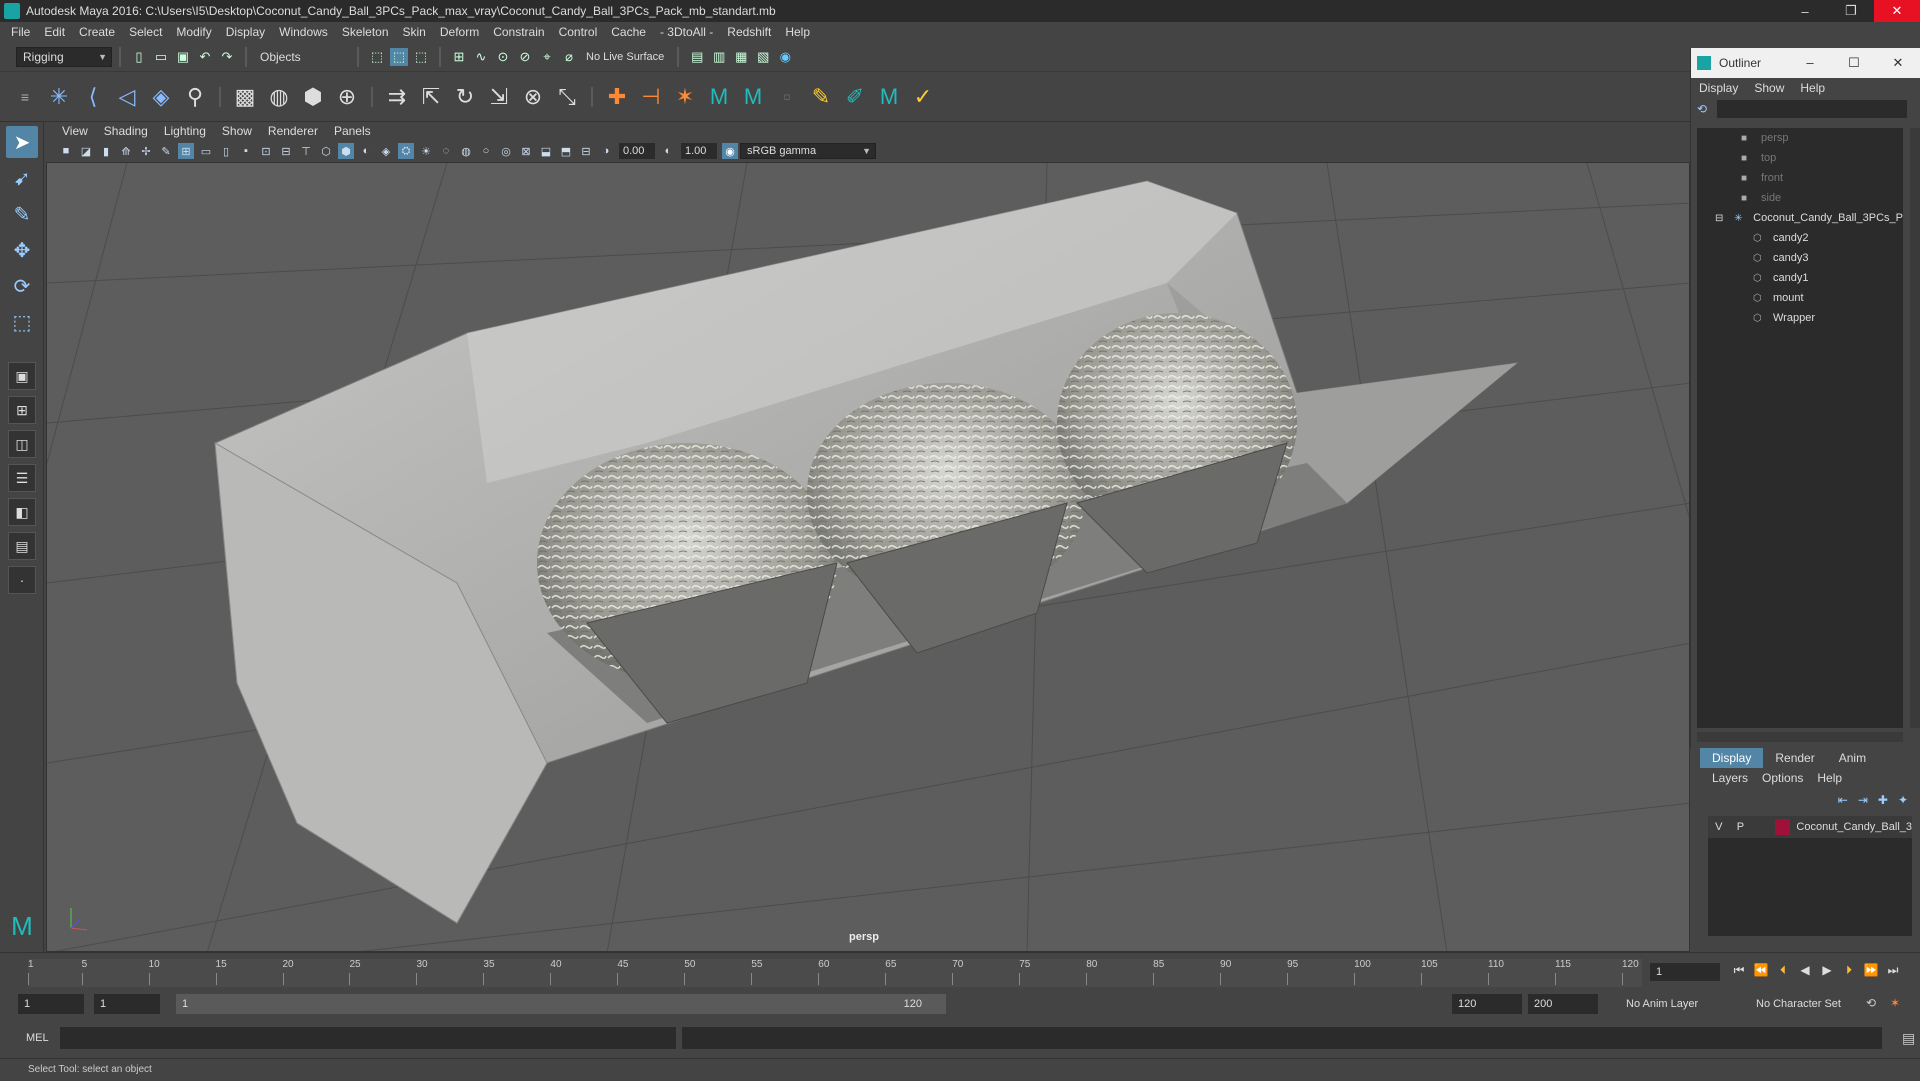  Describe the element at coordinates (22, 410) in the screenshot. I see `four-view-layout-icon: ⊞` at that location.